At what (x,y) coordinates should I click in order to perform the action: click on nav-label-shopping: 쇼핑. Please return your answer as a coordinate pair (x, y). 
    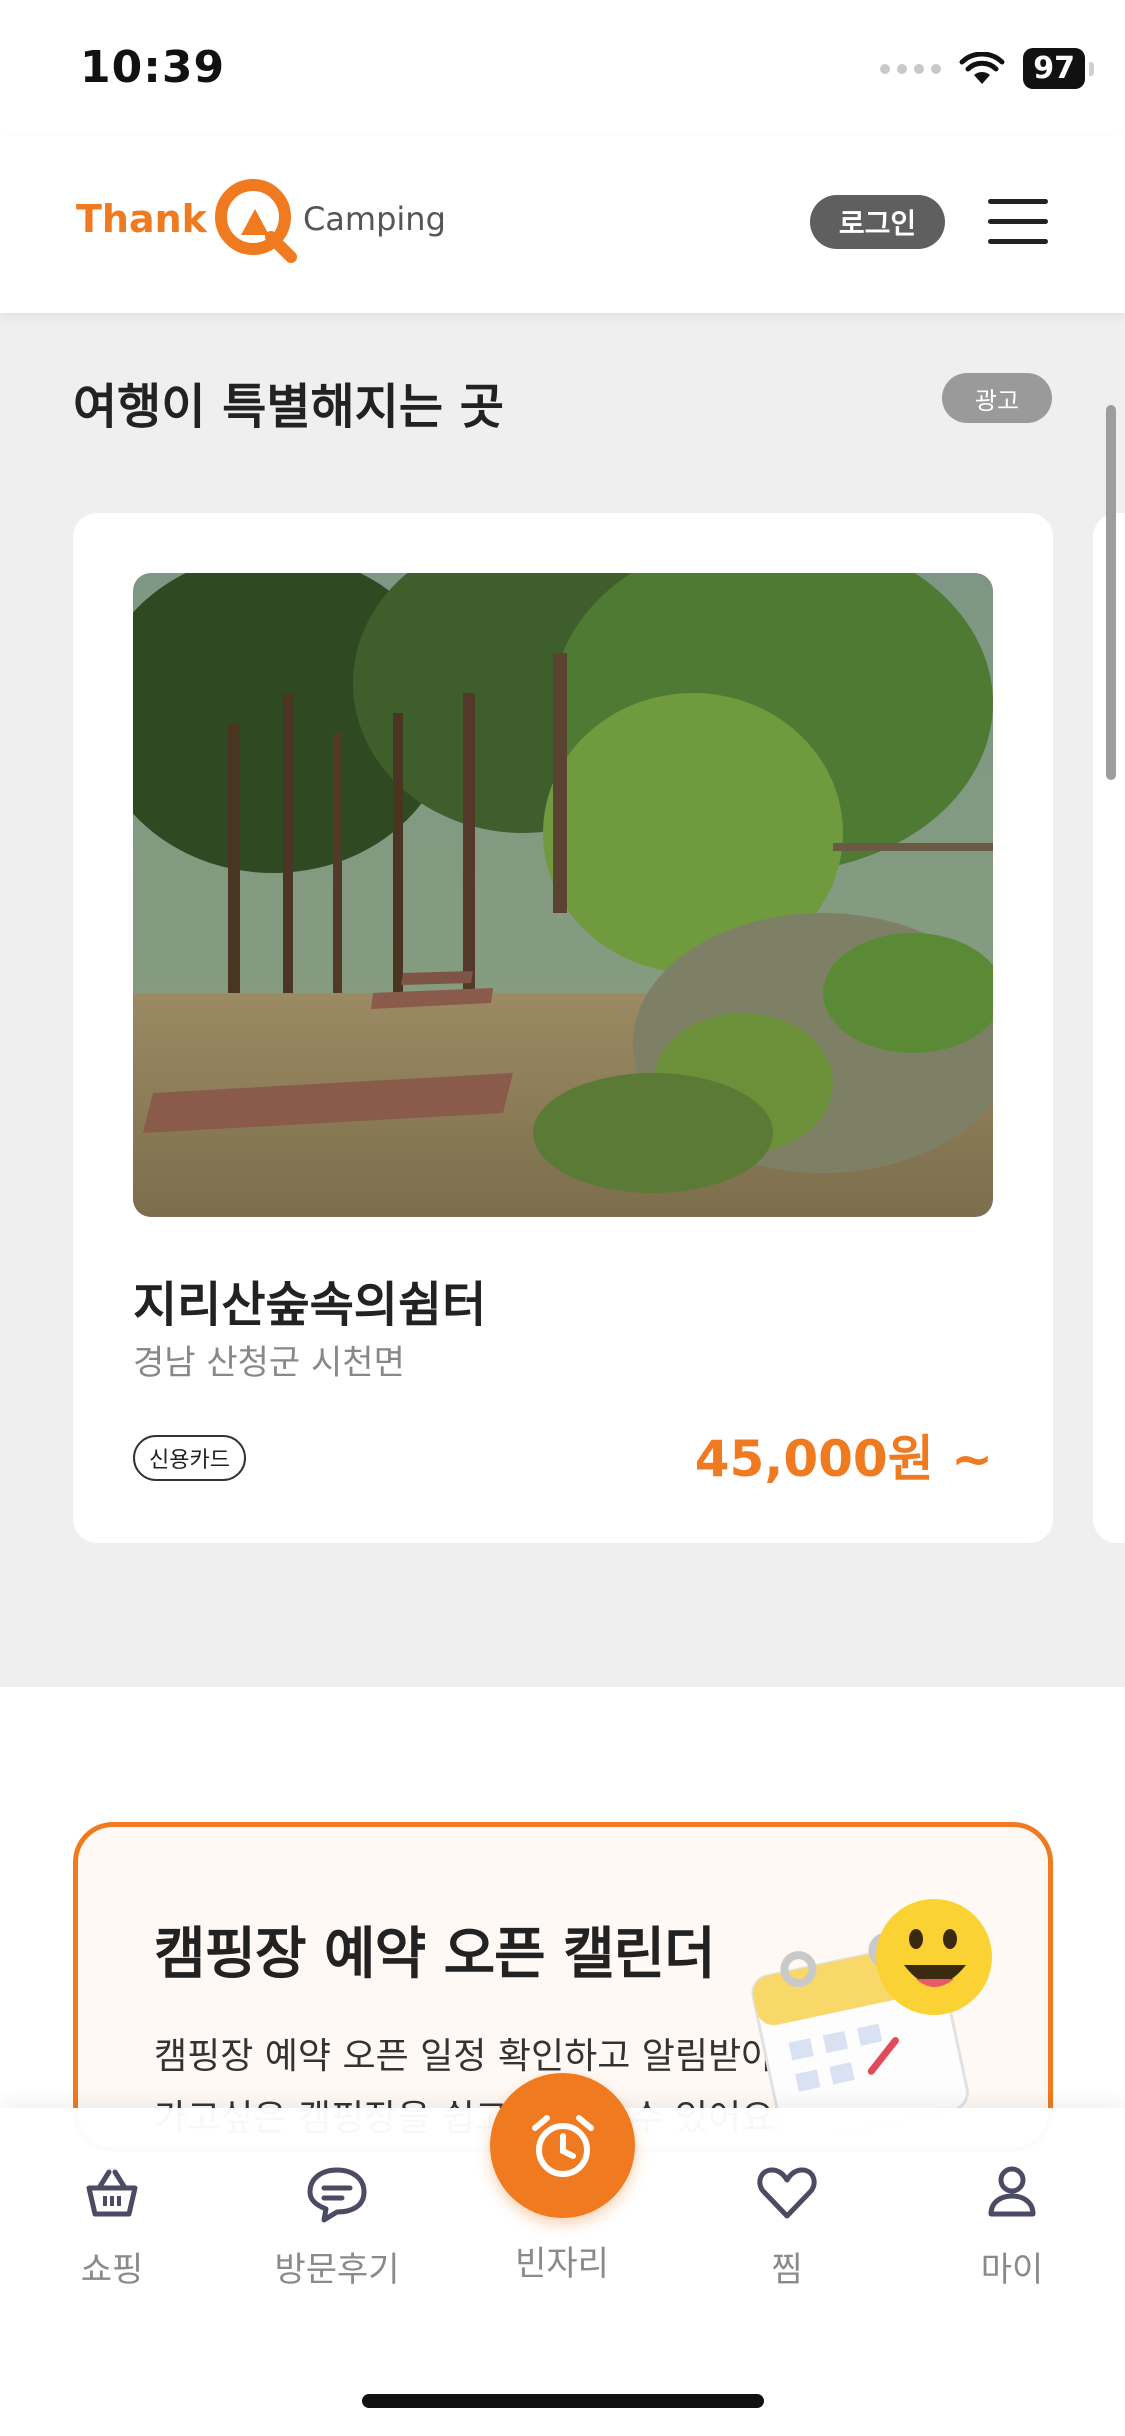
    Looking at the image, I should click on (112, 2270).